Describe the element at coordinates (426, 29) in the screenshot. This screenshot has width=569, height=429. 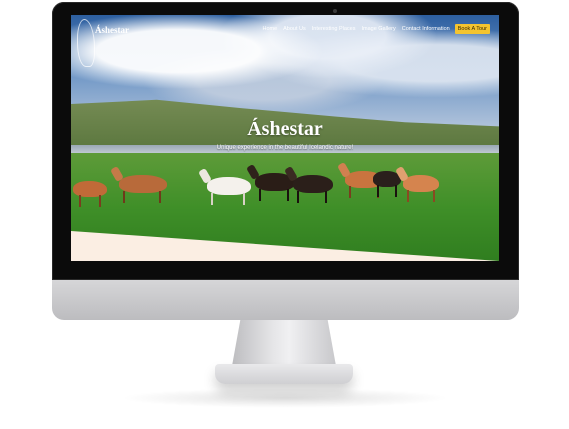
I see `nav-contact-information: Contact Information` at that location.